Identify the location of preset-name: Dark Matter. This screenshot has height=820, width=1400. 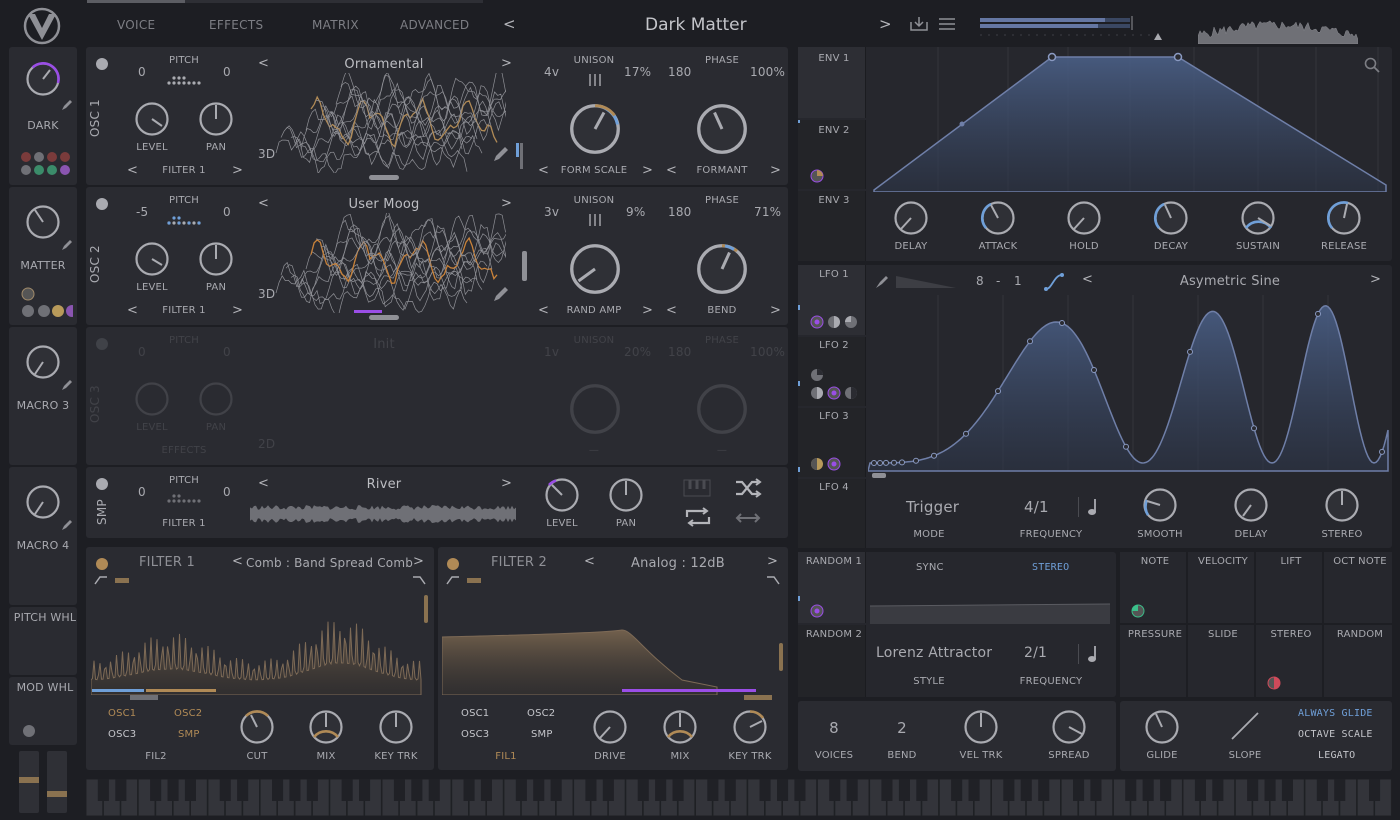
(696, 25).